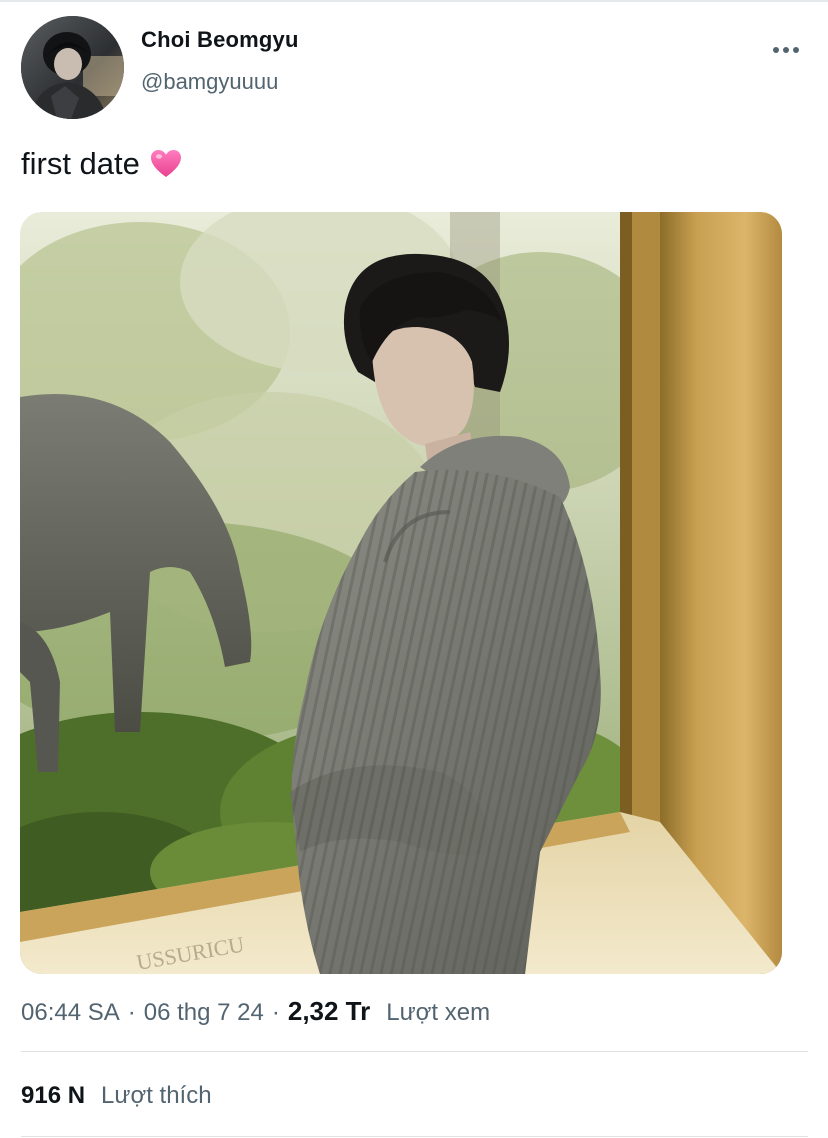 The image size is (828, 1138). I want to click on pink-heart-icon, so click(165, 163).